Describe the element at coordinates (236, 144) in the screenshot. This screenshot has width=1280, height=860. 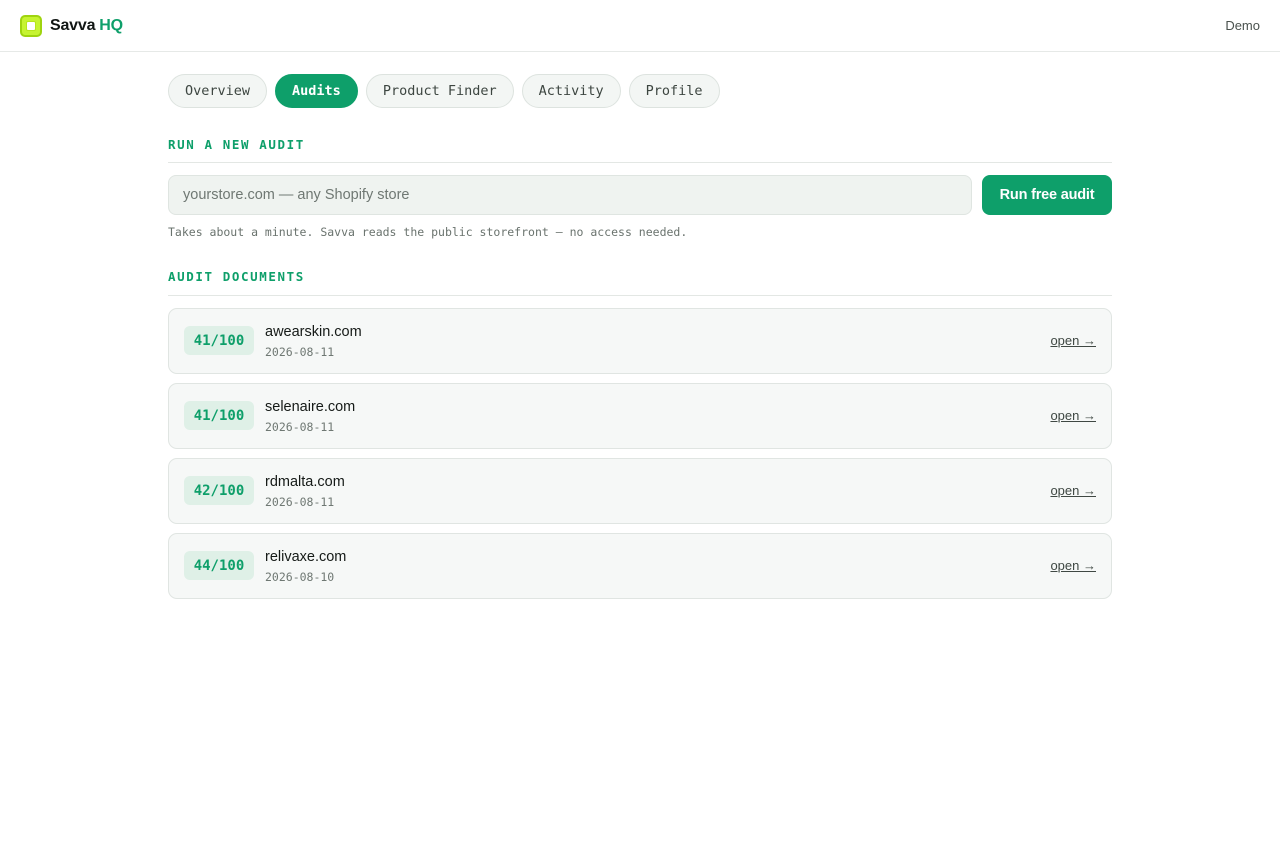
I see `new-audit-heading: RUN A NEW AUDIT` at that location.